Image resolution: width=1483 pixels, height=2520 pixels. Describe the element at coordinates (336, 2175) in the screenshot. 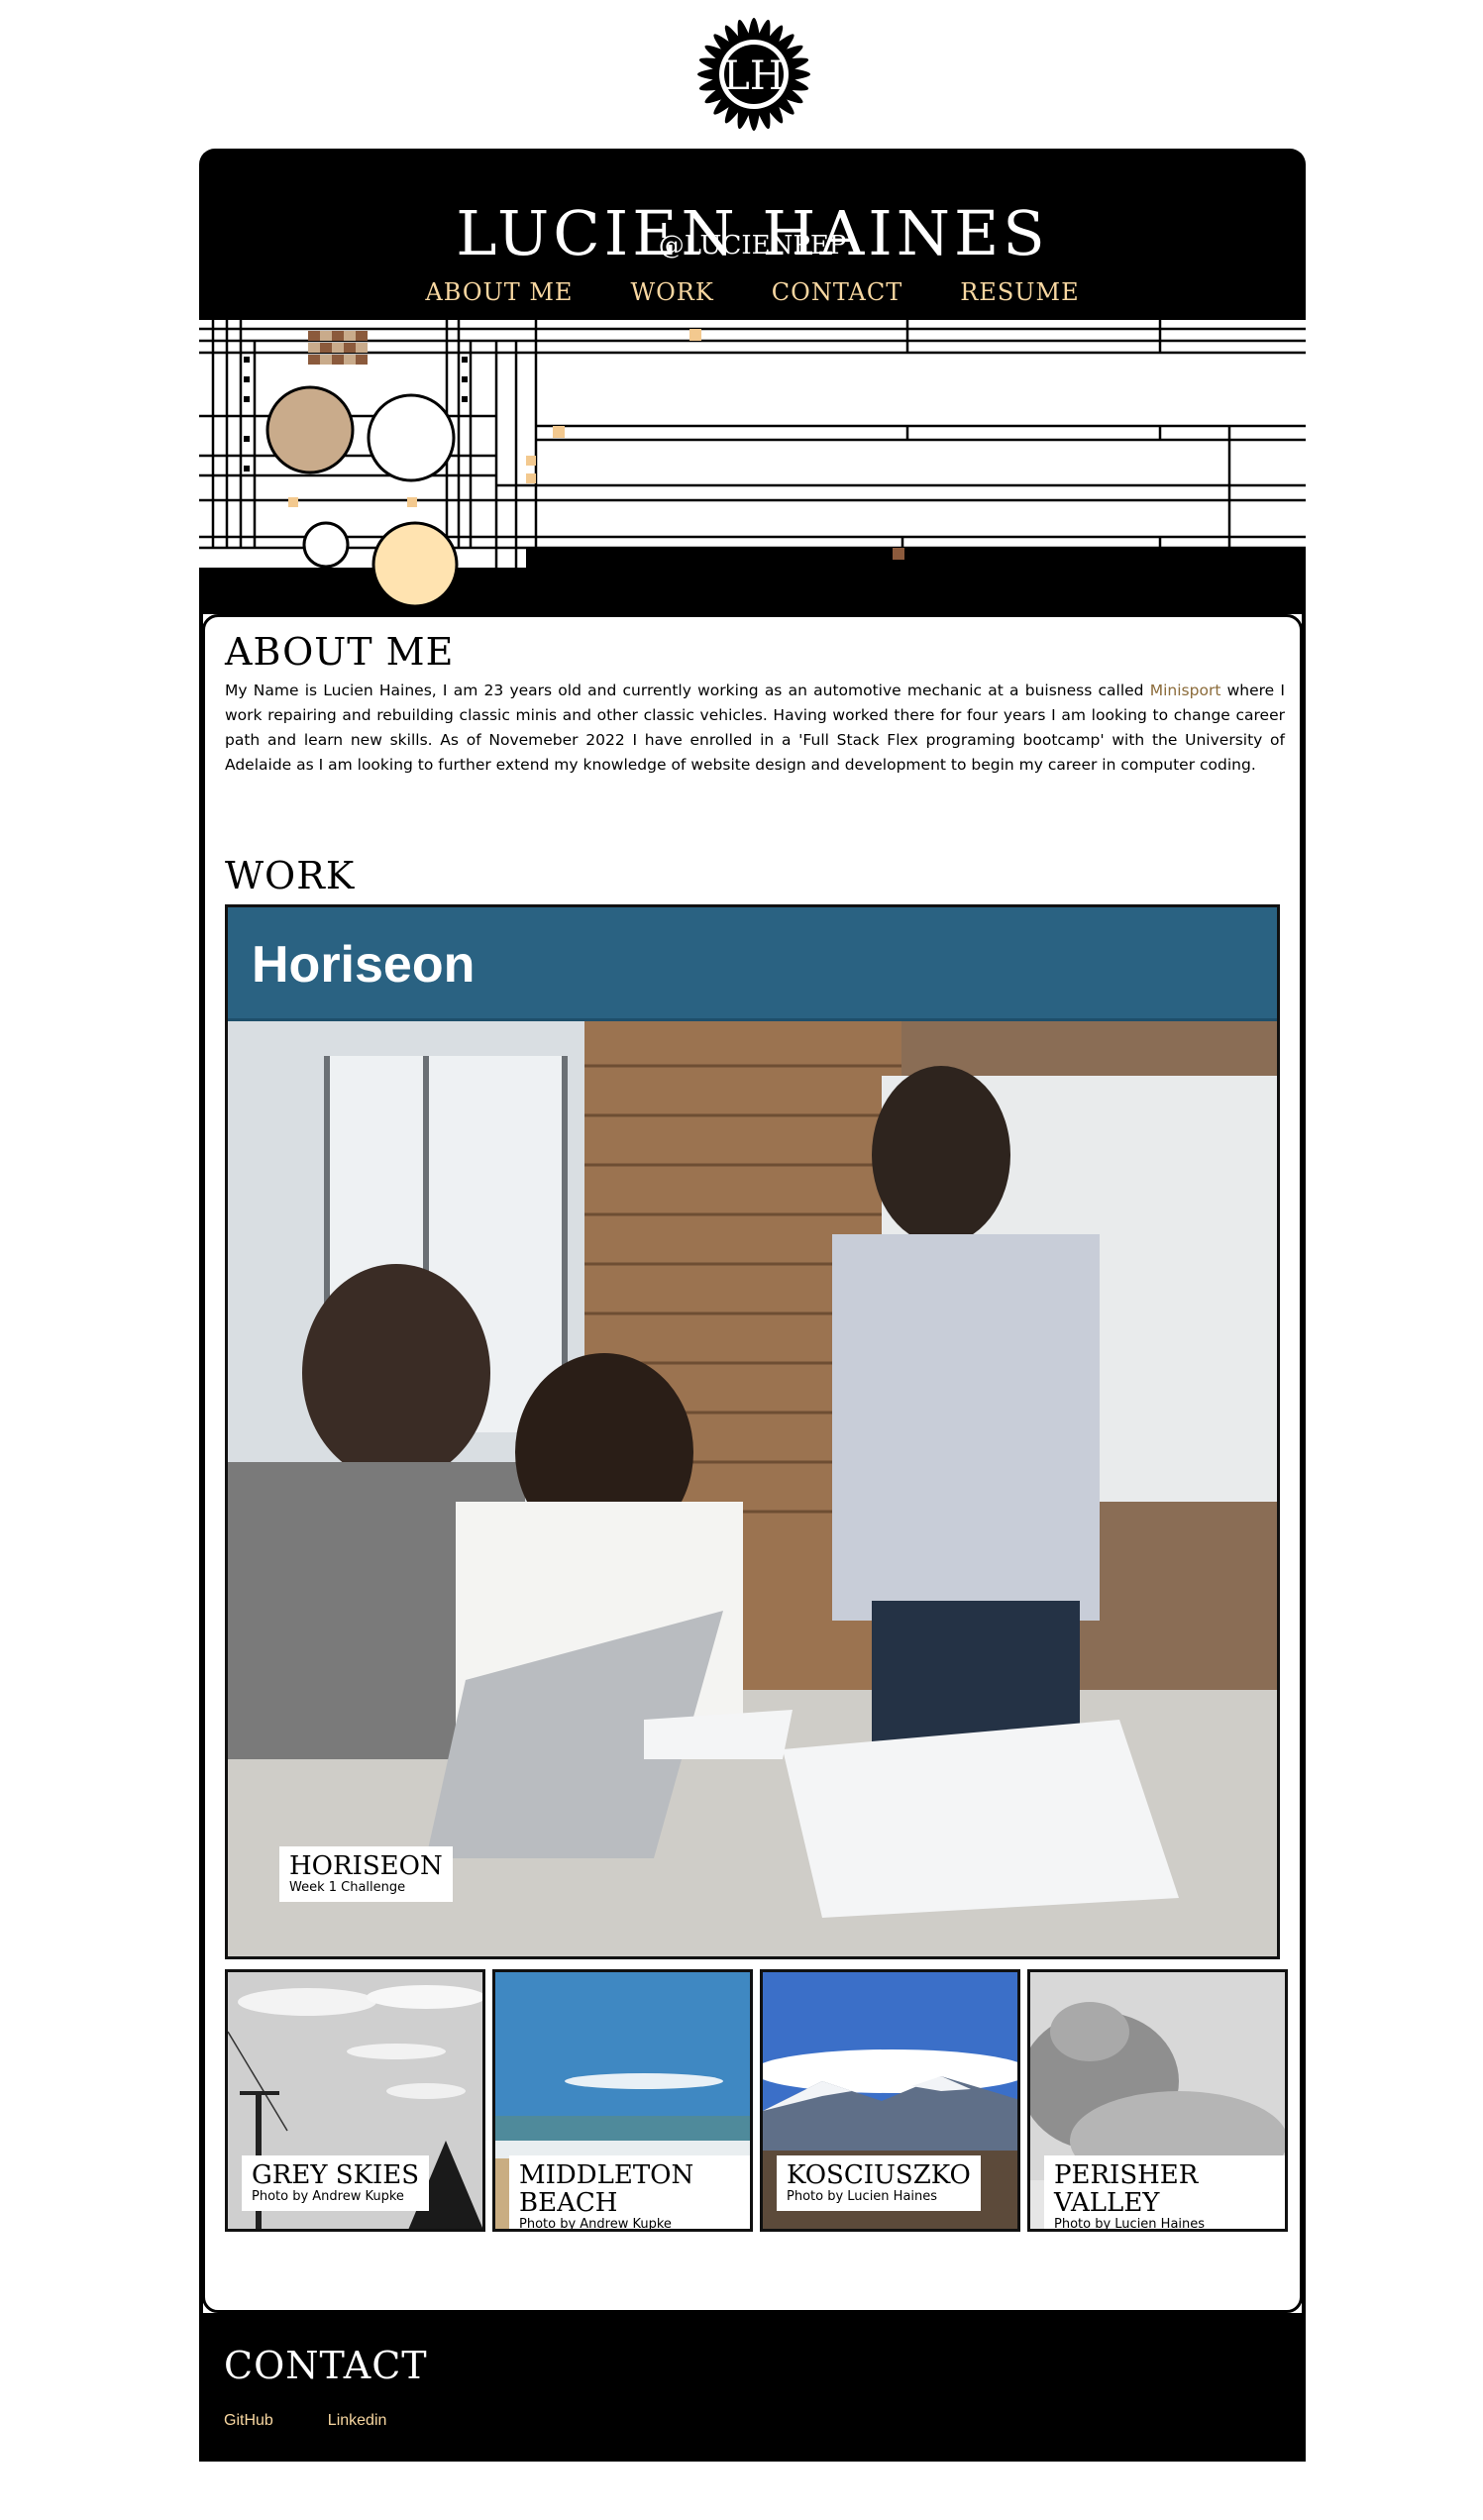

I see `grey-skies-title: GREY SKIES` at that location.